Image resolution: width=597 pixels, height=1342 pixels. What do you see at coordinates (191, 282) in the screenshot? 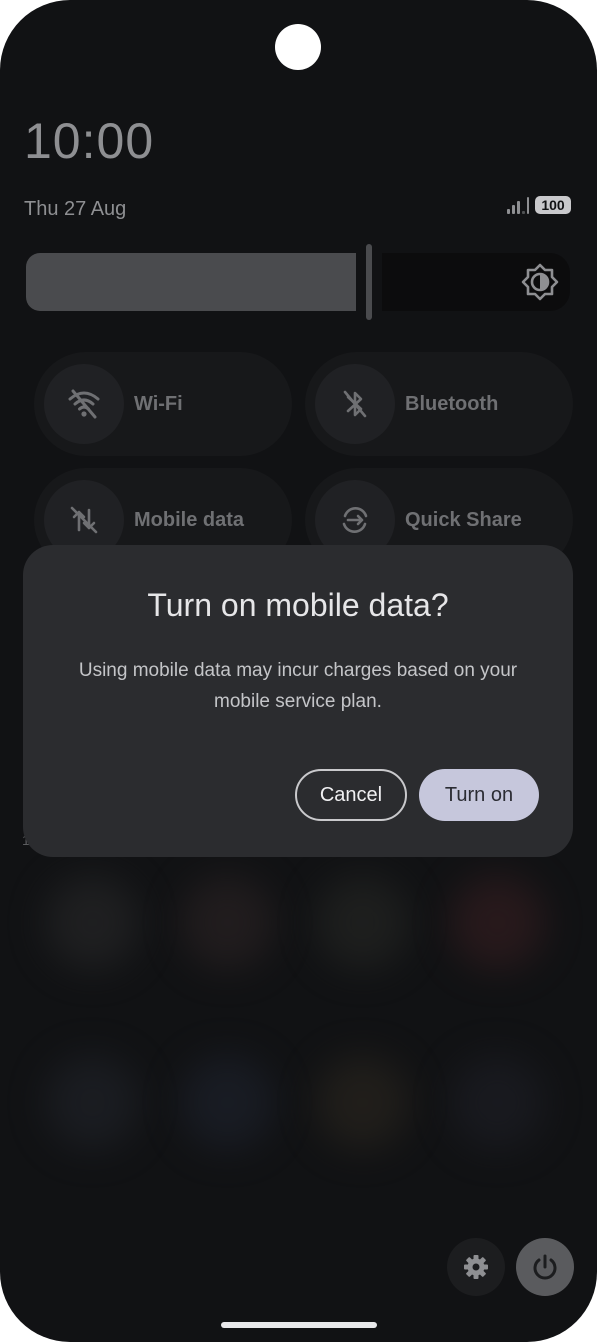
I see `brightness-slider-fill` at bounding box center [191, 282].